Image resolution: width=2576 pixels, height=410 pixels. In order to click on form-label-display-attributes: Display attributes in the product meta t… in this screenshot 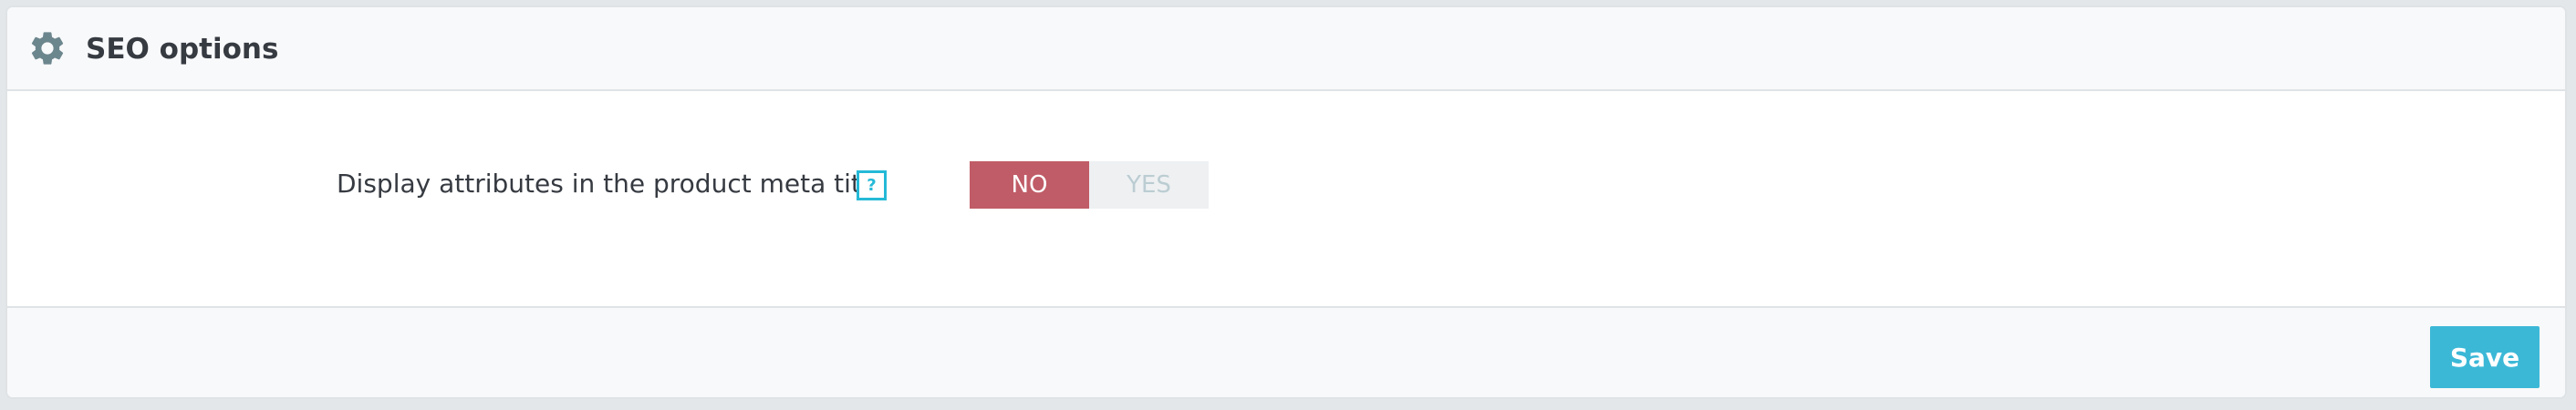, I will do `click(611, 184)`.